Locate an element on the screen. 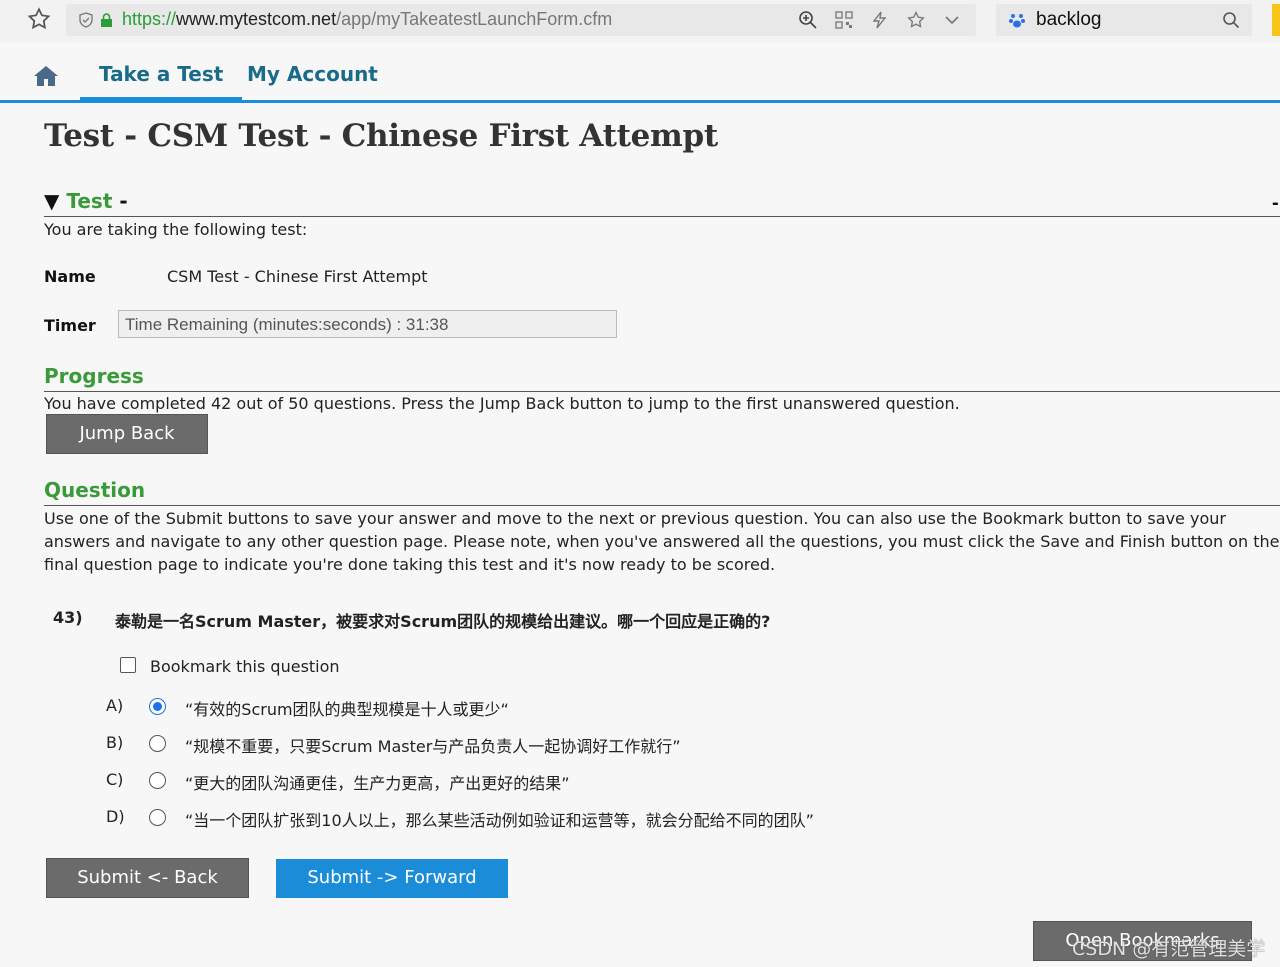  test-name-value: CSM Test - Chinese First Attempt is located at coordinates (297, 276).